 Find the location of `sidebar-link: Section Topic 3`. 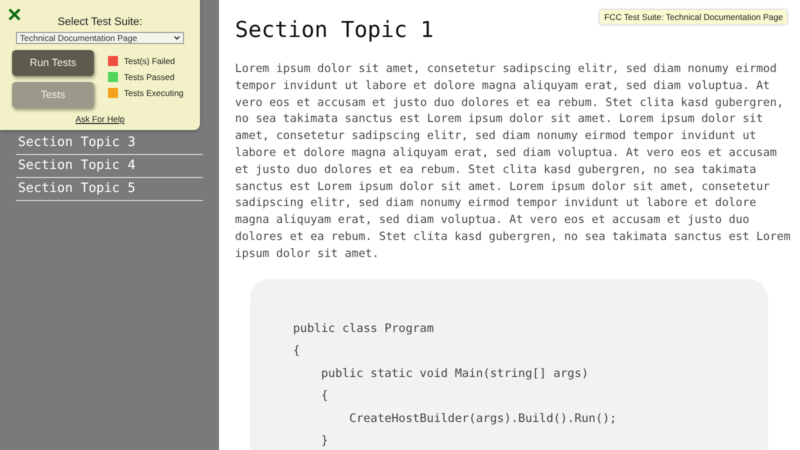

sidebar-link: Section Topic 3 is located at coordinates (109, 143).